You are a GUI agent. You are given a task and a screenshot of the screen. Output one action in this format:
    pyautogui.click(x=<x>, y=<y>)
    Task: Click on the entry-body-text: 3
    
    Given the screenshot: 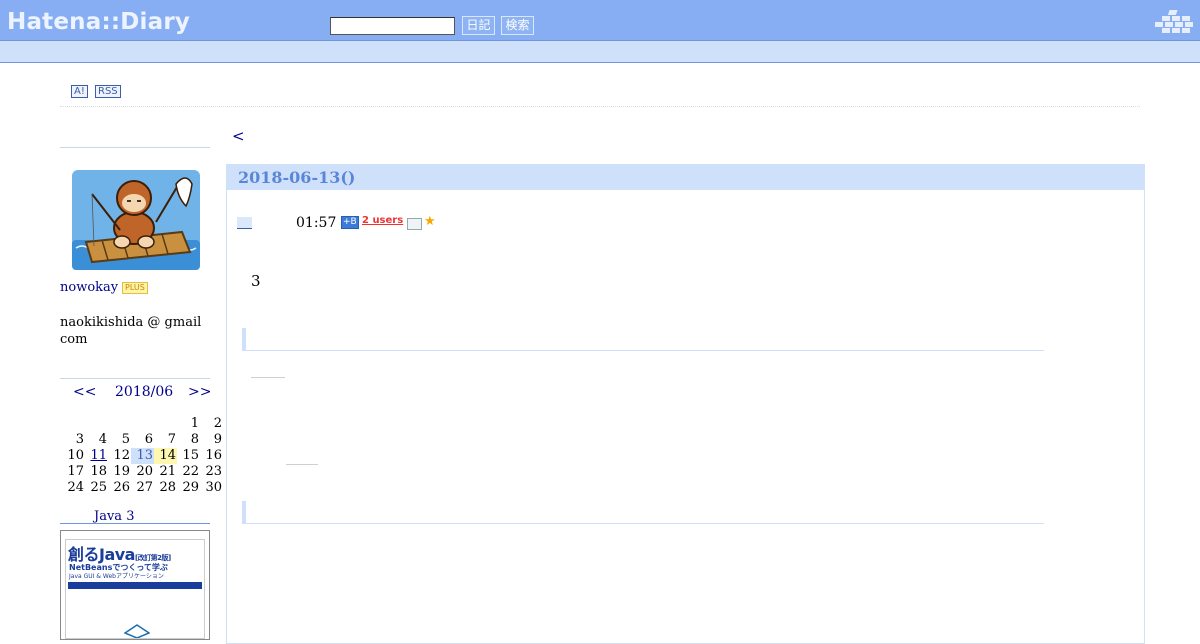 What is the action you would take?
    pyautogui.click(x=256, y=281)
    